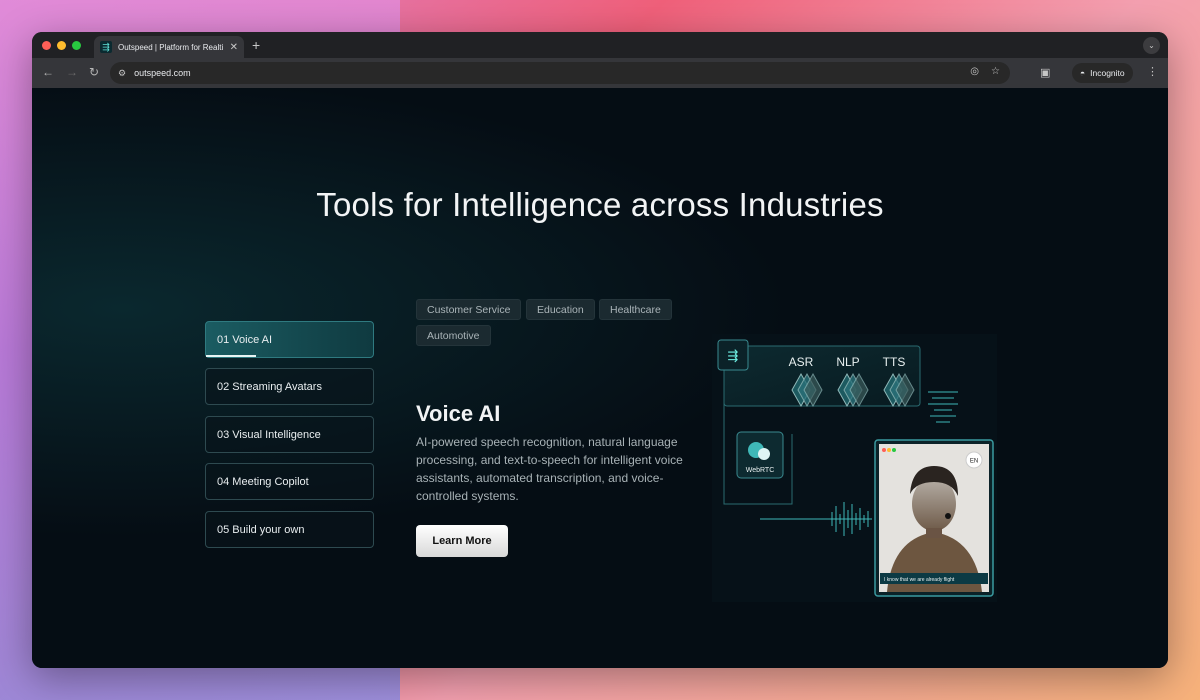 The image size is (1200, 700). What do you see at coordinates (72, 72) in the screenshot?
I see `forward-arrow-icon: →` at bounding box center [72, 72].